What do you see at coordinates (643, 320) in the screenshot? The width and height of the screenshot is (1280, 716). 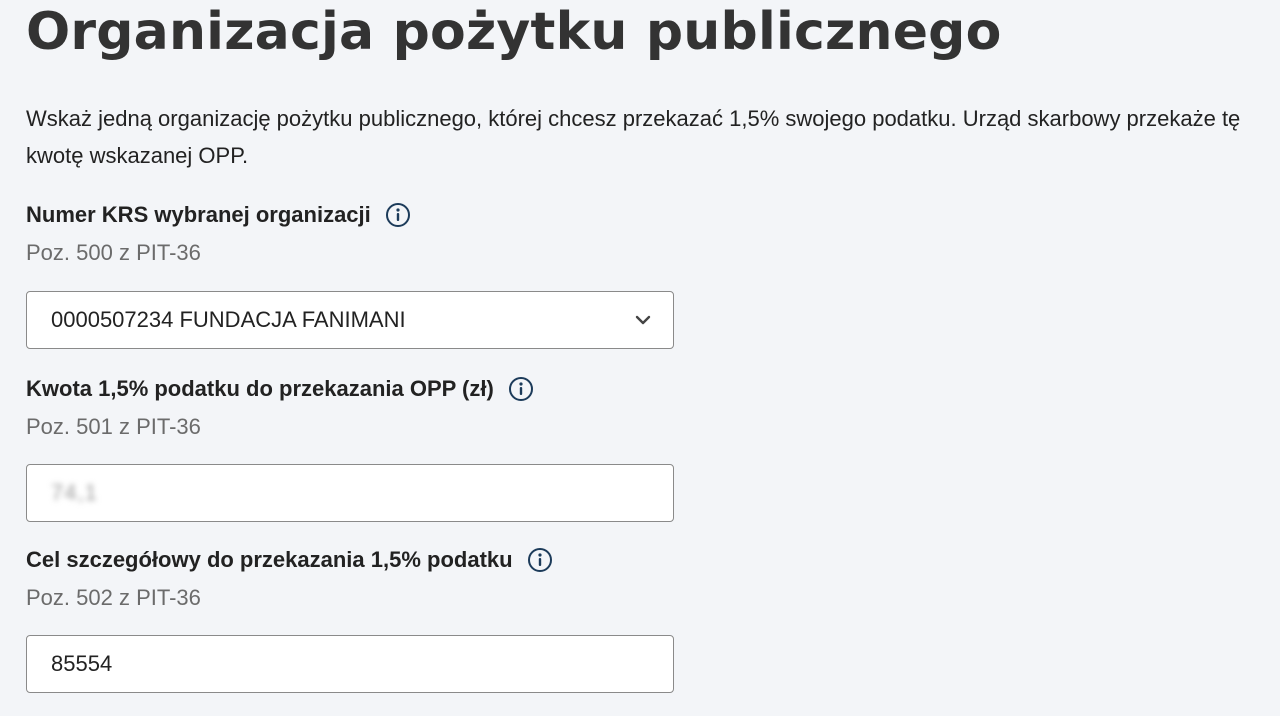 I see `chevron-down-icon` at bounding box center [643, 320].